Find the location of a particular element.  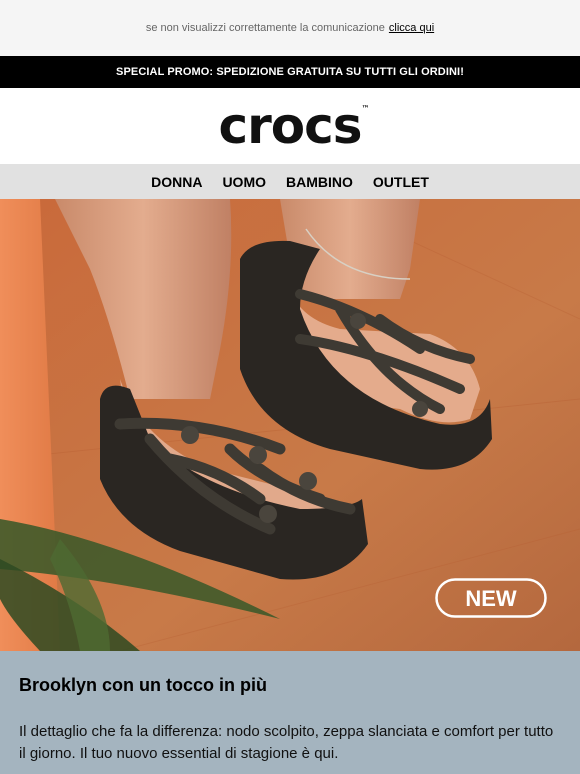

new-badge: NEW is located at coordinates (491, 600).